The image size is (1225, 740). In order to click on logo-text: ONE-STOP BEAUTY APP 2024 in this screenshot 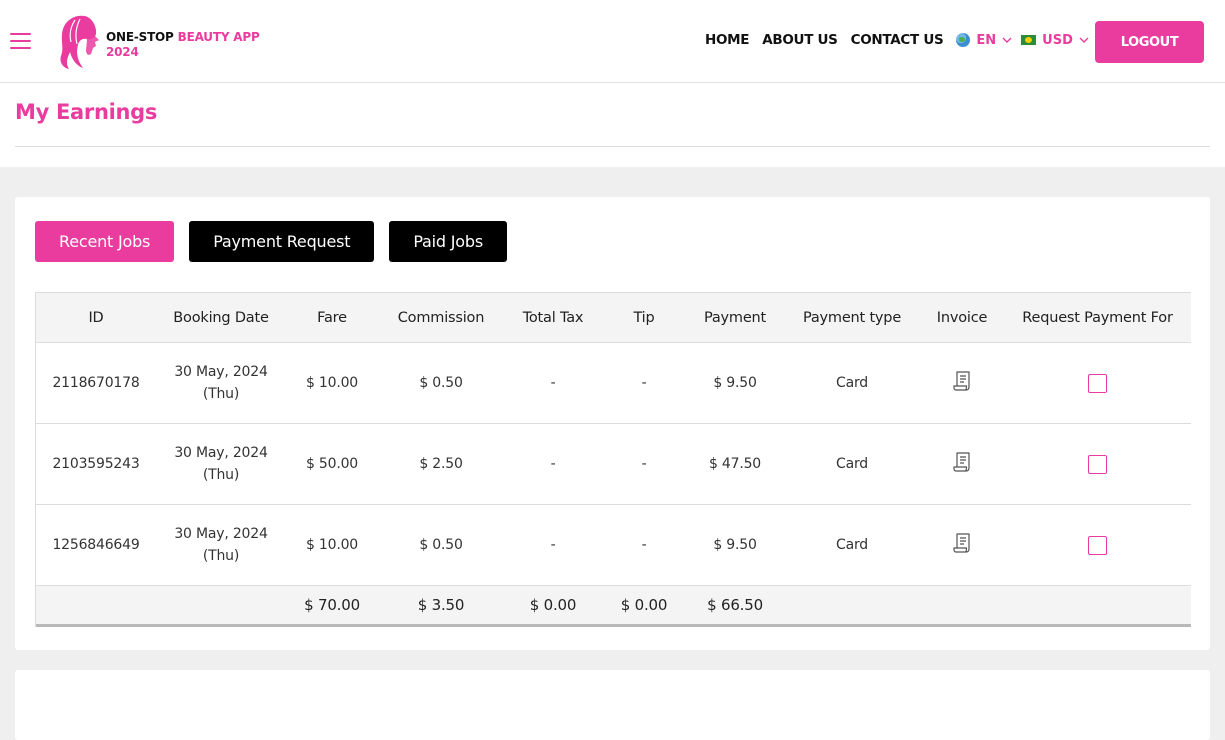, I will do `click(183, 45)`.